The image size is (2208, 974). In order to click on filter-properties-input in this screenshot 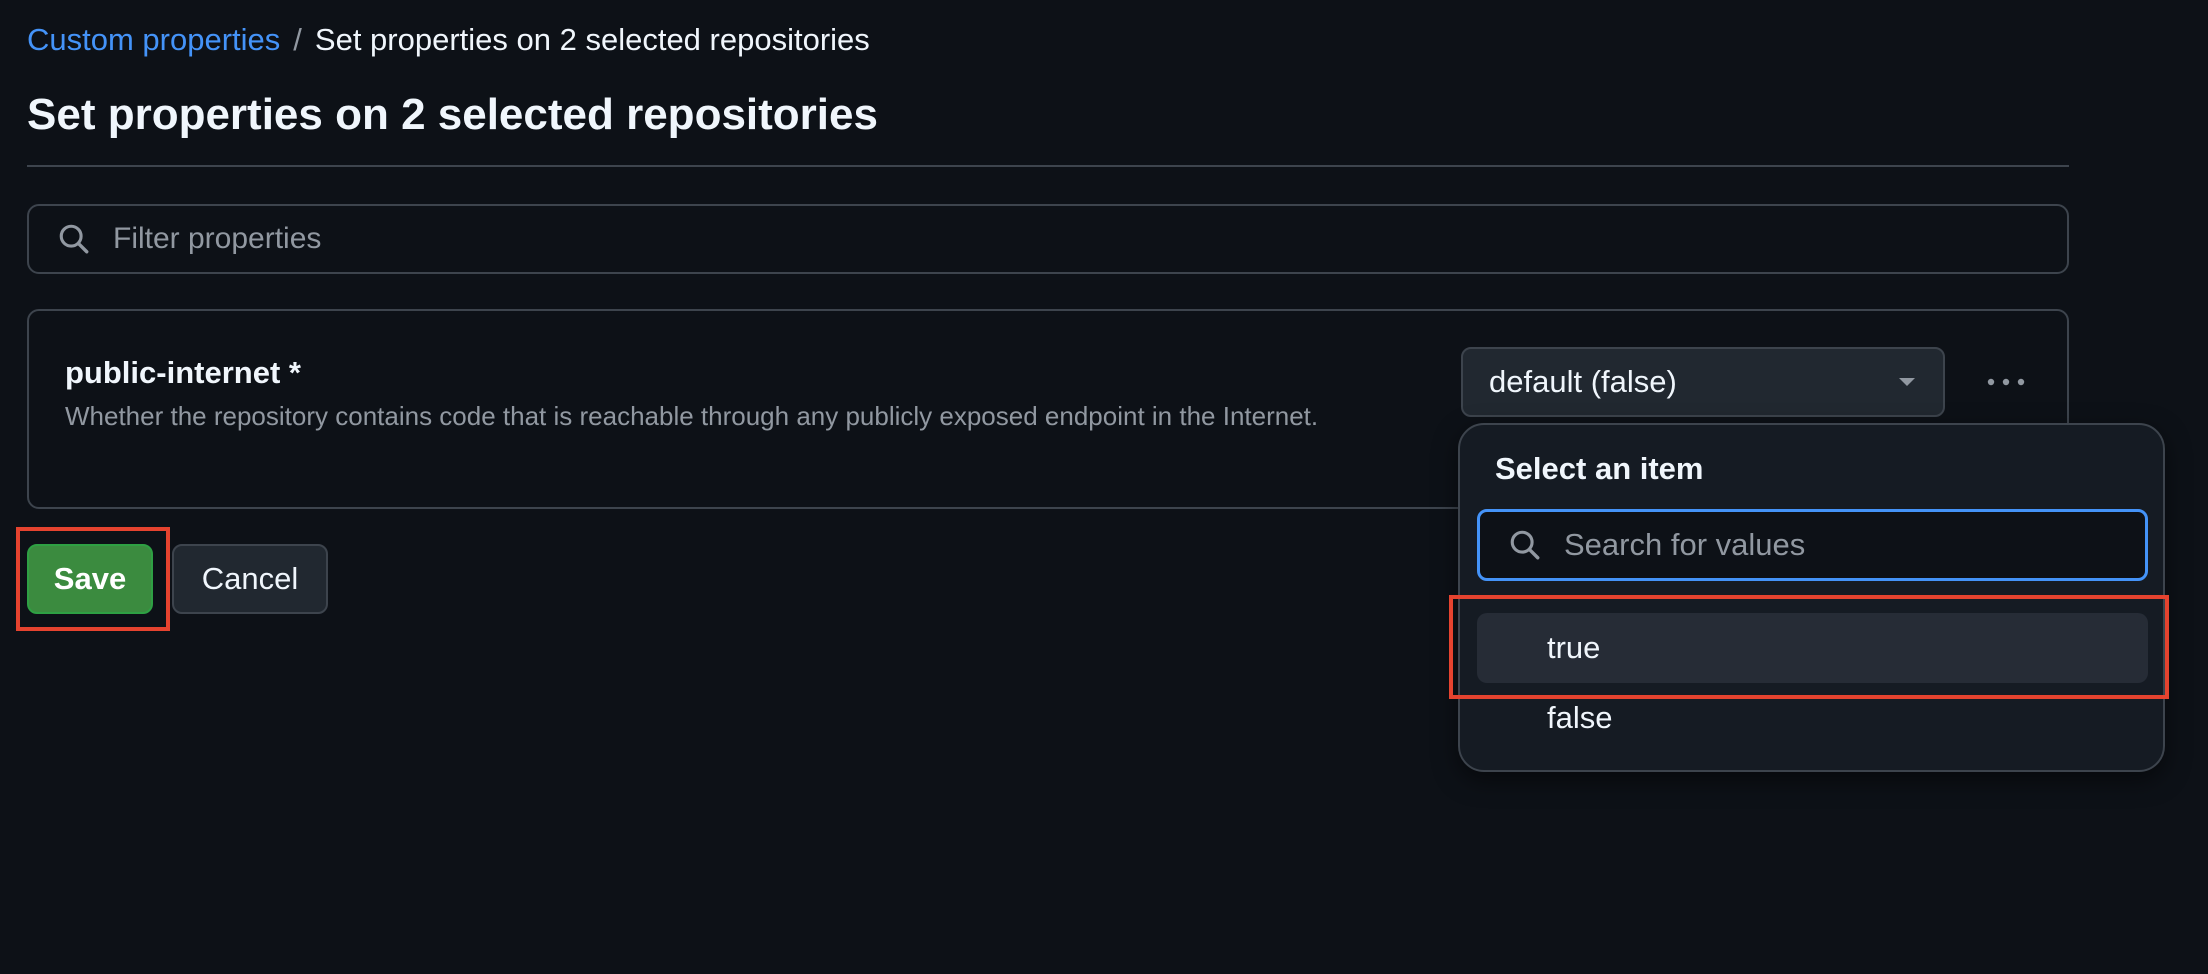, I will do `click(1090, 239)`.